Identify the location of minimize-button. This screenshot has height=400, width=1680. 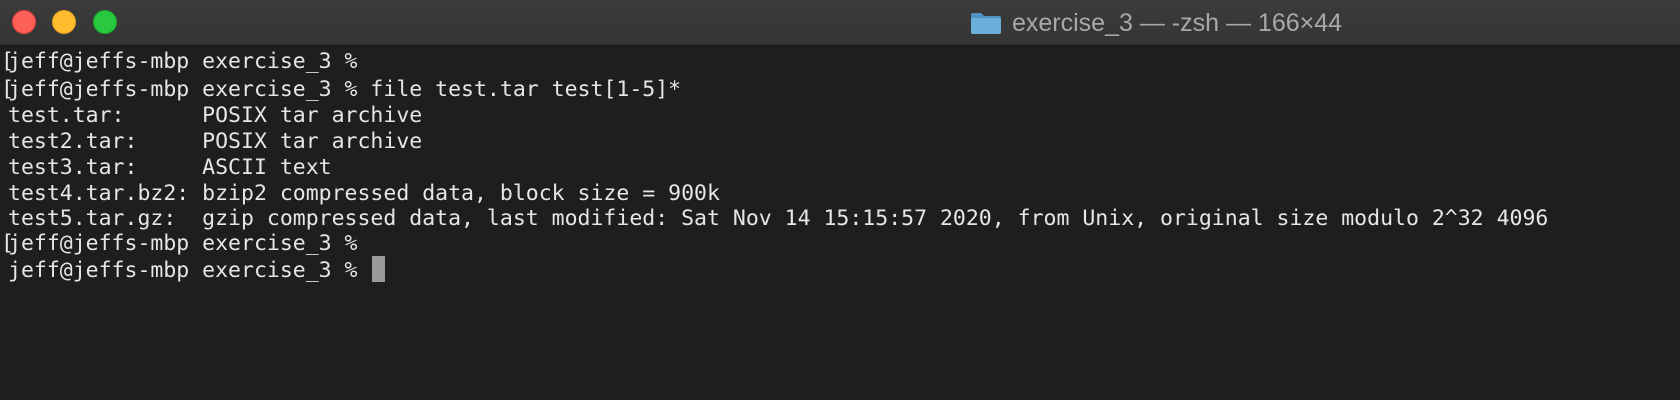
(64, 22).